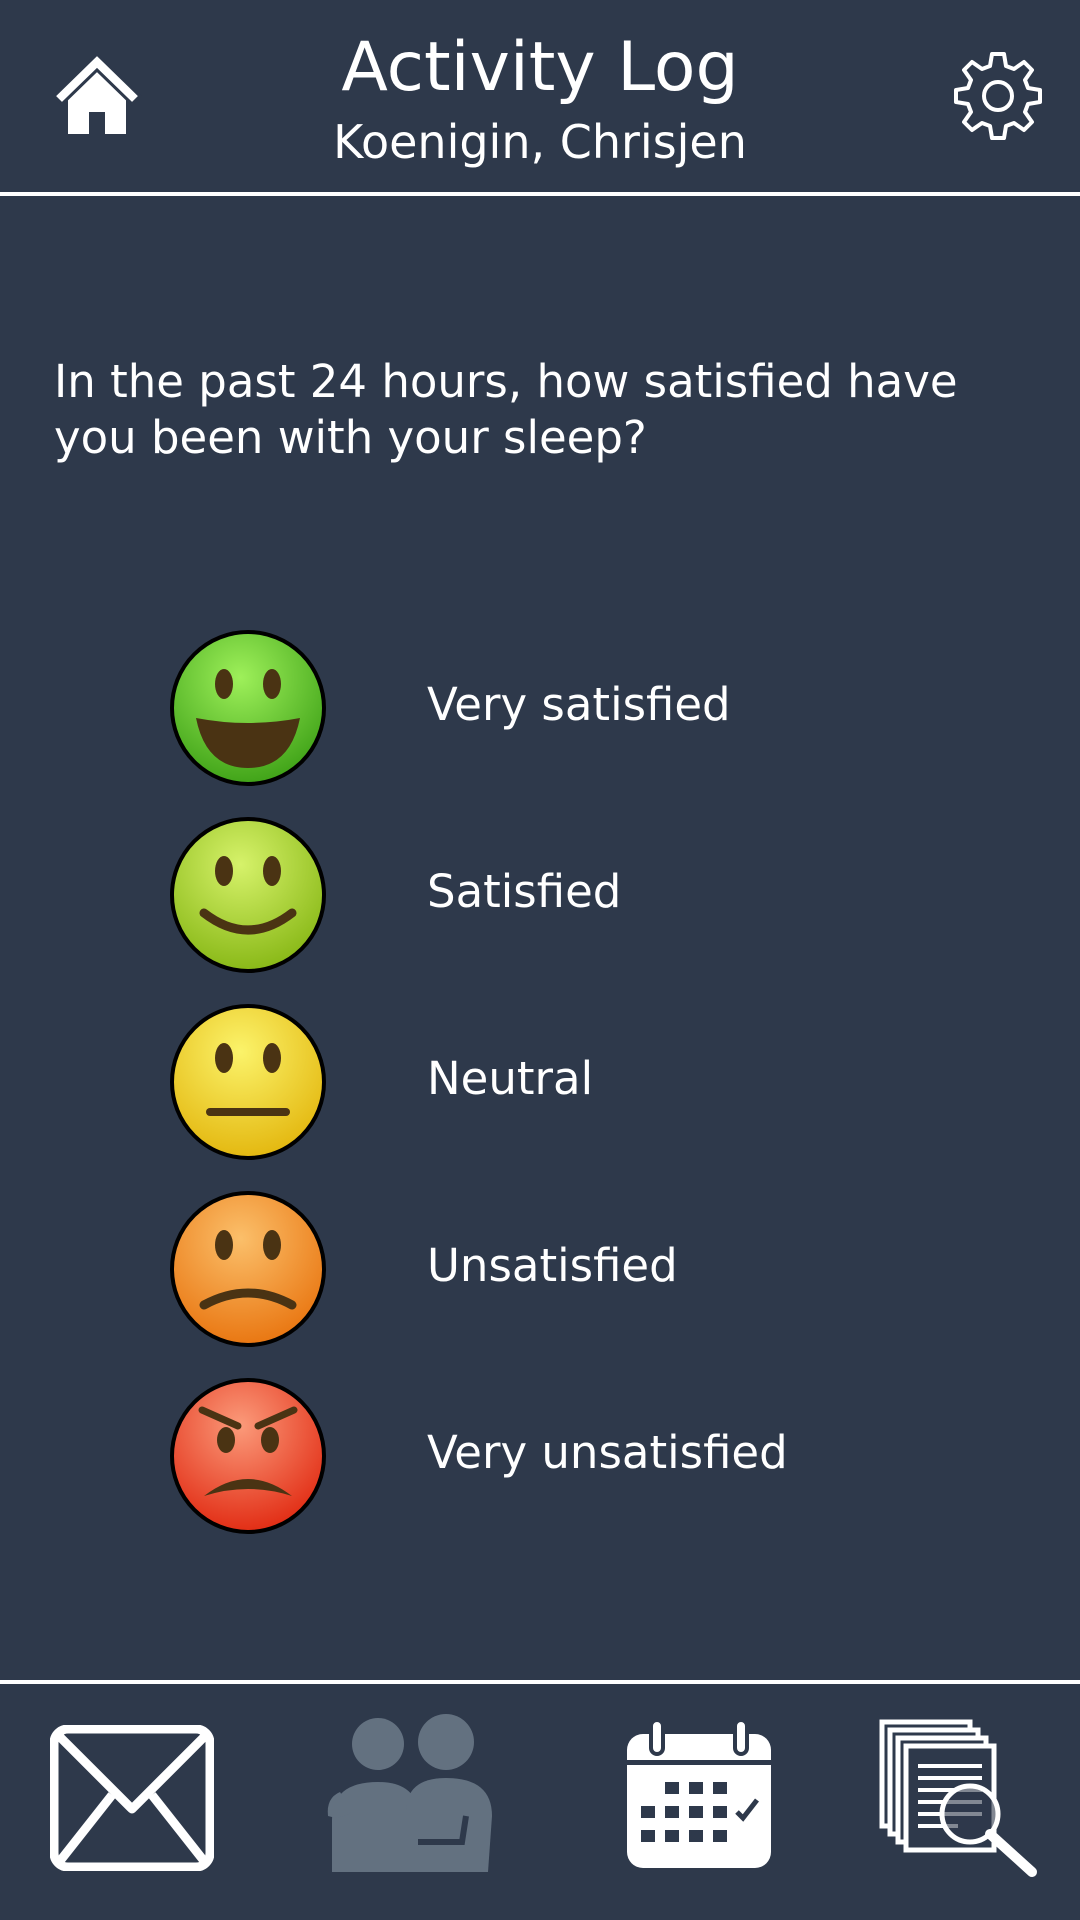  What do you see at coordinates (409, 1793) in the screenshot?
I see `care-team-icon` at bounding box center [409, 1793].